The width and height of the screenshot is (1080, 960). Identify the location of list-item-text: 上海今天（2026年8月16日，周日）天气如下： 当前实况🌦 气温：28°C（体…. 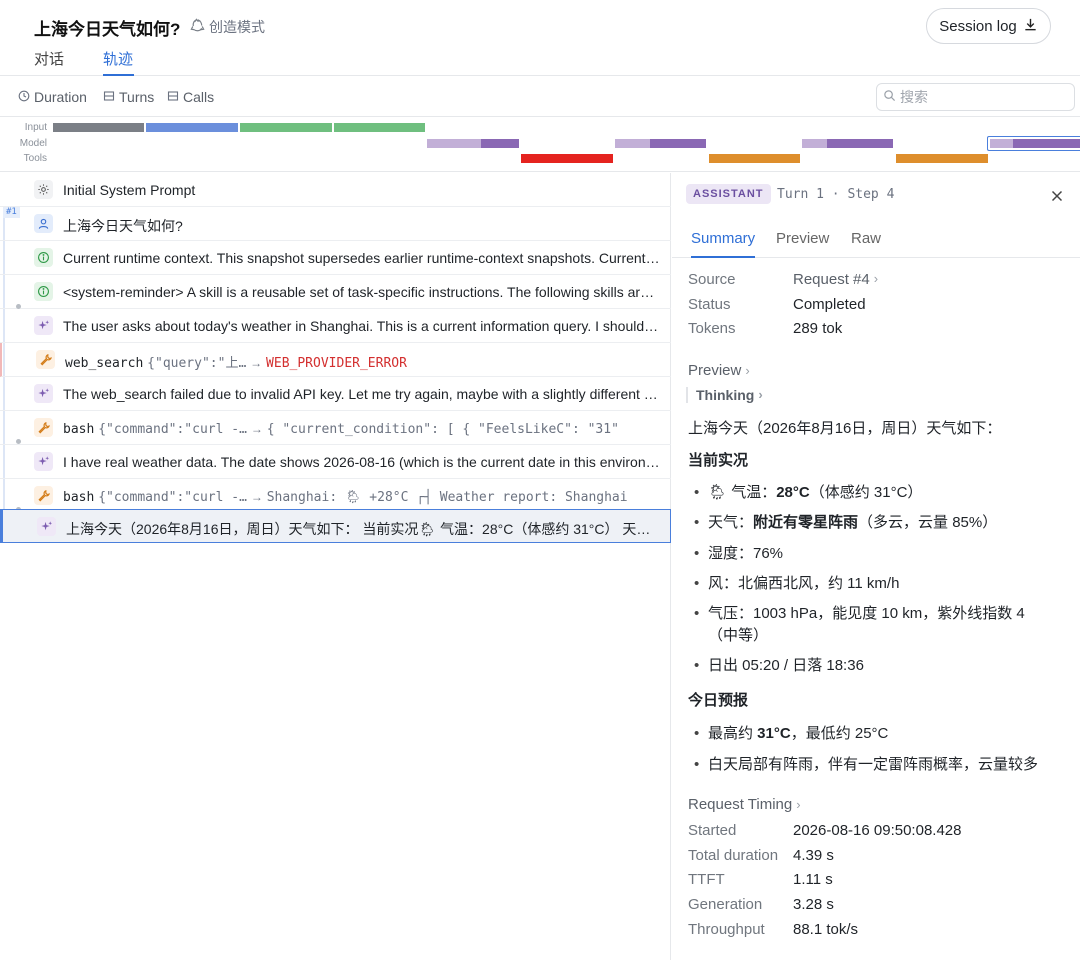
(362, 529).